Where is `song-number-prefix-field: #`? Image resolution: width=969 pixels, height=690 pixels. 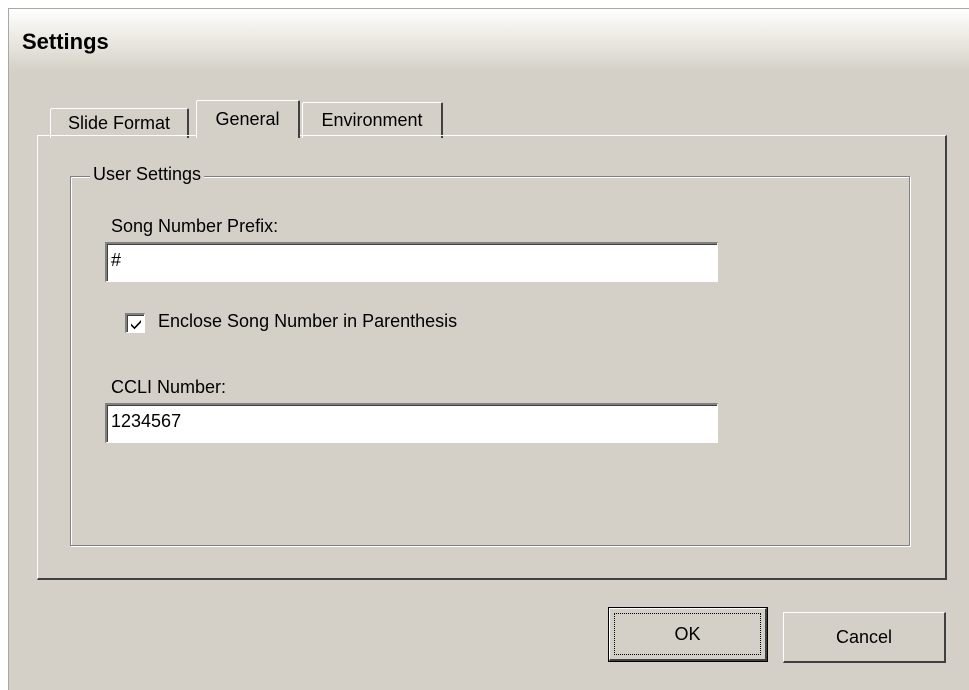
song-number-prefix-field: # is located at coordinates (411, 262).